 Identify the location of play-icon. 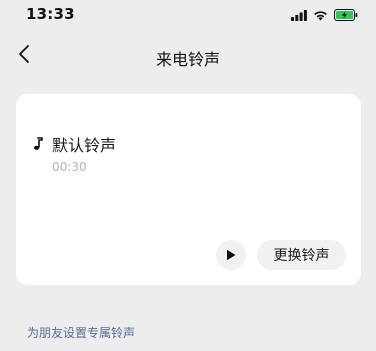
(231, 255).